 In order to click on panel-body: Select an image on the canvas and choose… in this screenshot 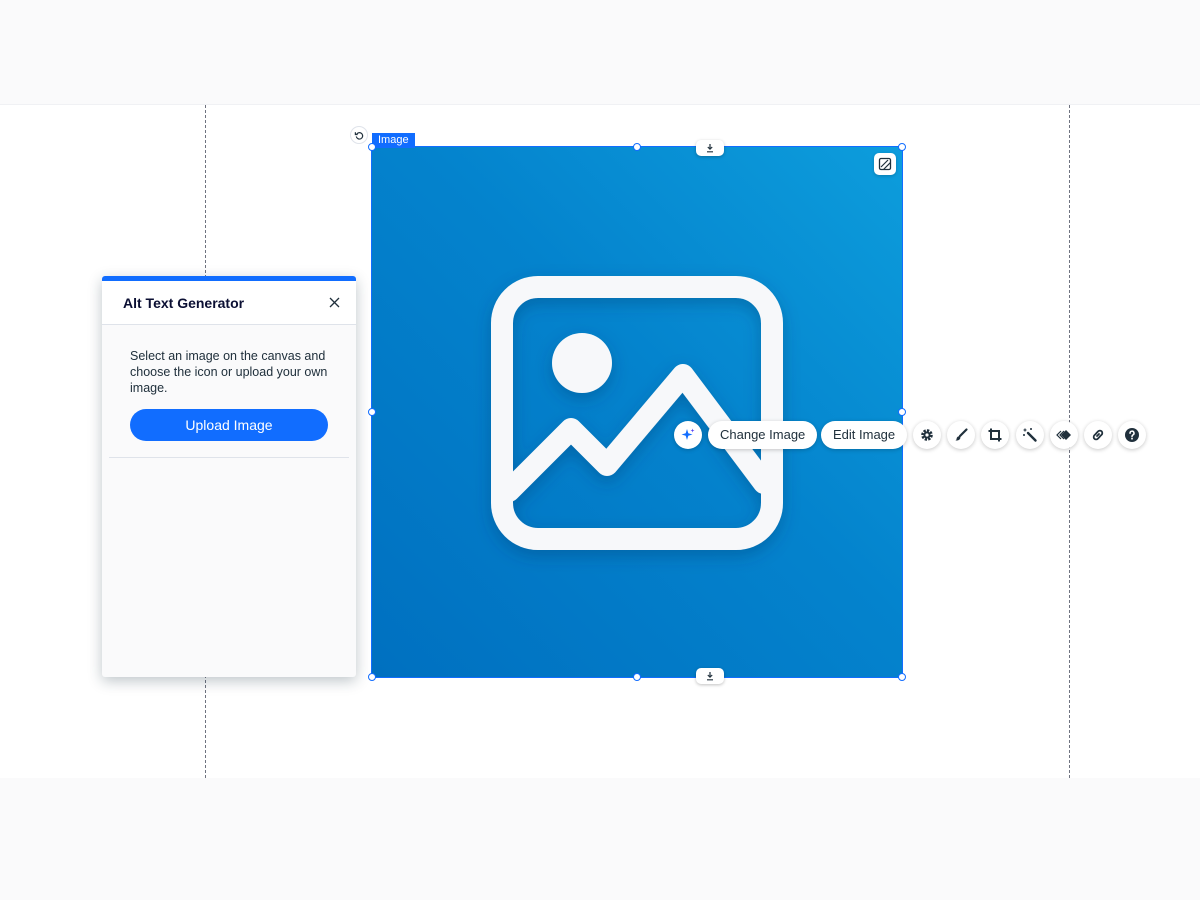, I will do `click(229, 383)`.